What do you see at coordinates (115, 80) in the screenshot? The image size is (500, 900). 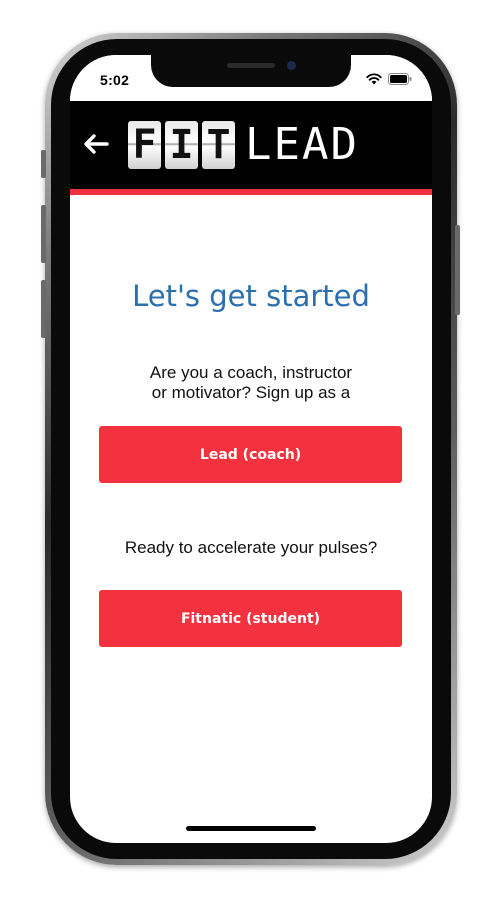 I see `status-time: 5:02` at bounding box center [115, 80].